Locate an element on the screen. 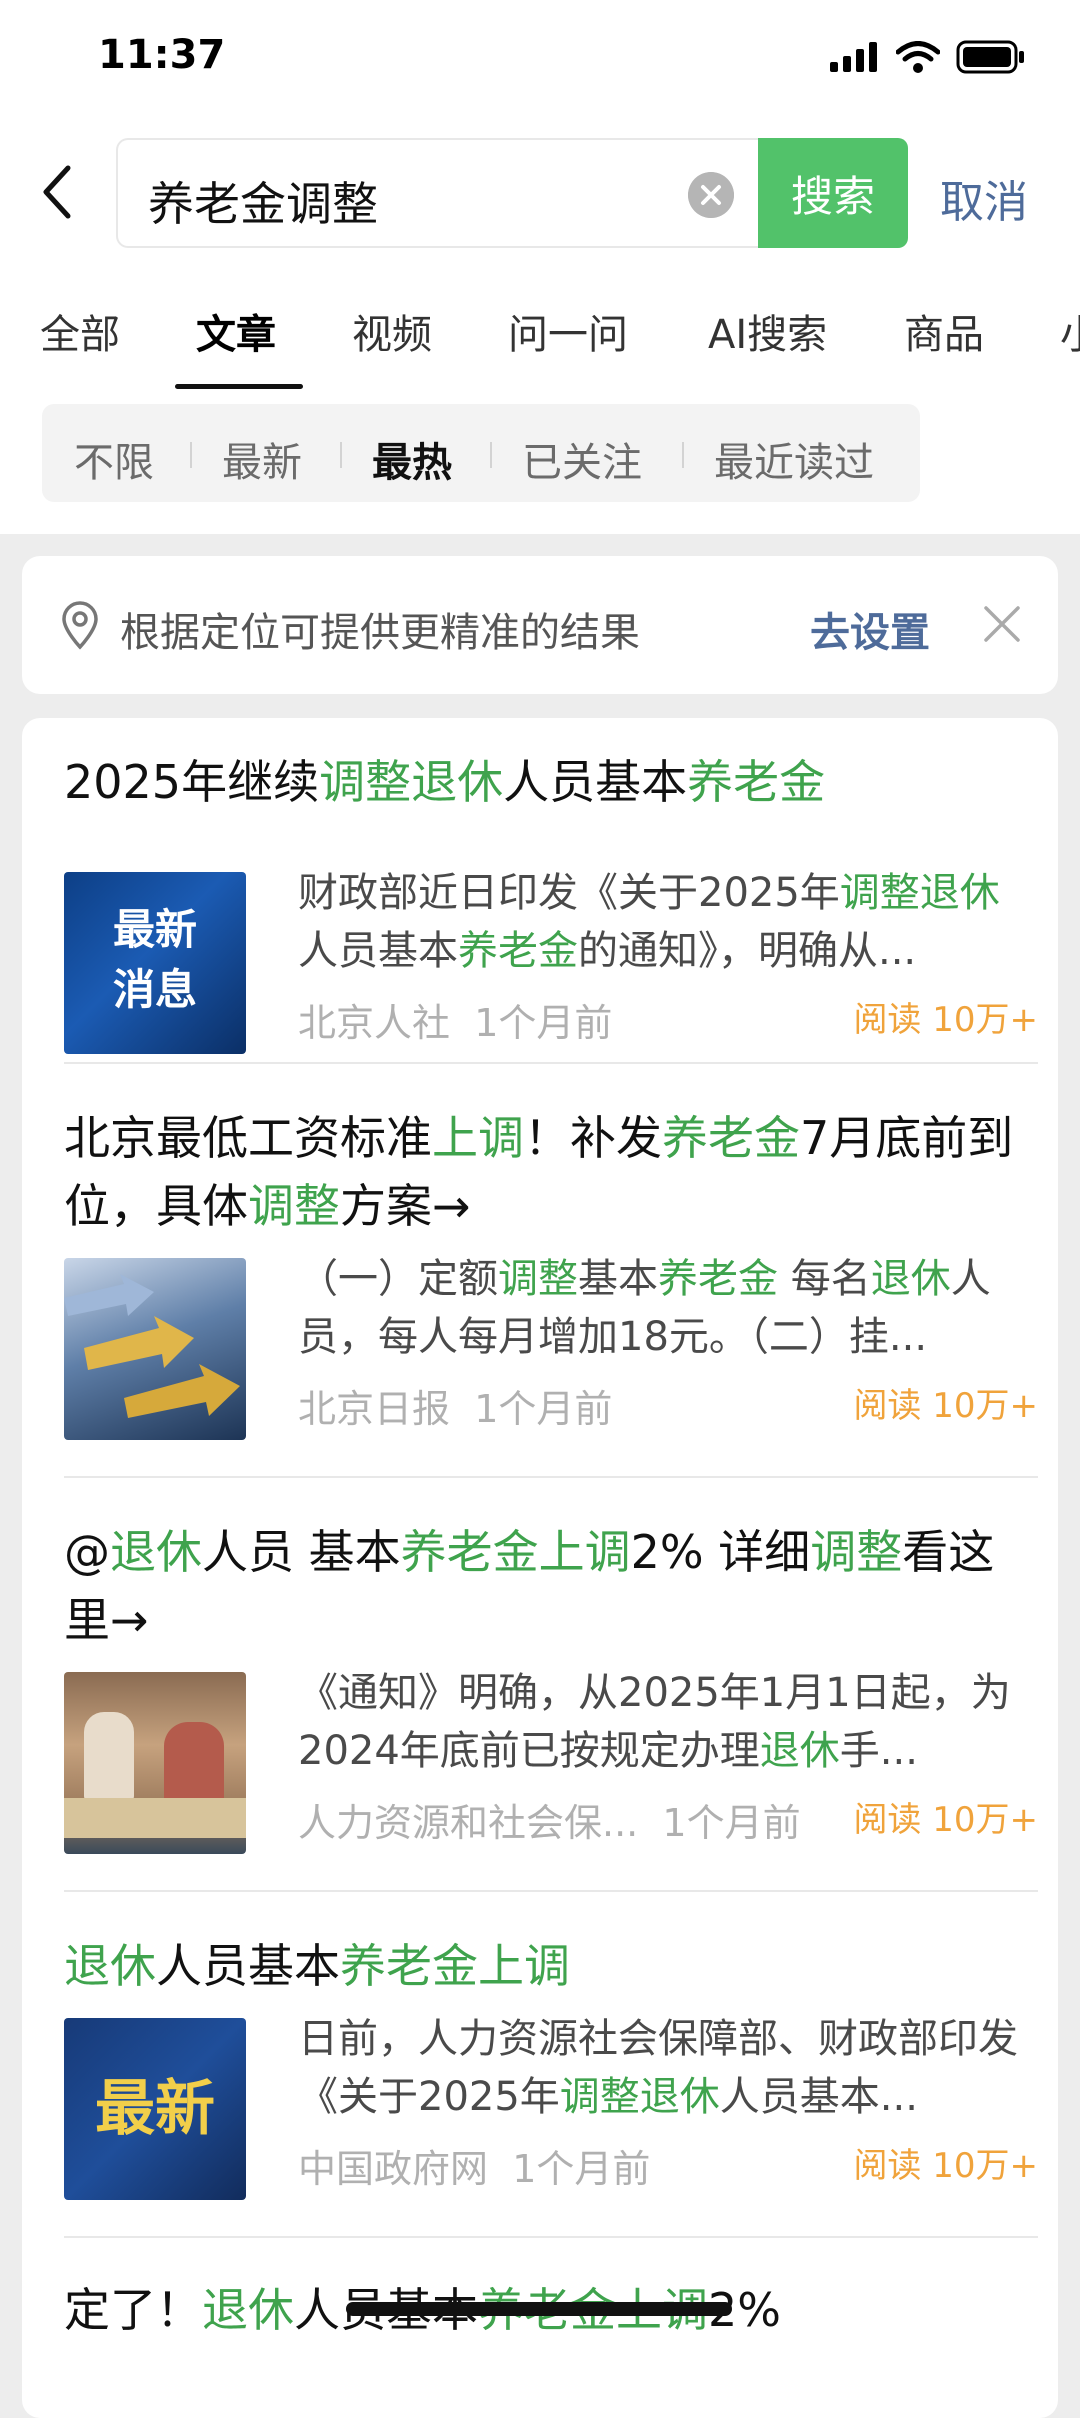  search-input: 养老金调整 is located at coordinates (441, 193).